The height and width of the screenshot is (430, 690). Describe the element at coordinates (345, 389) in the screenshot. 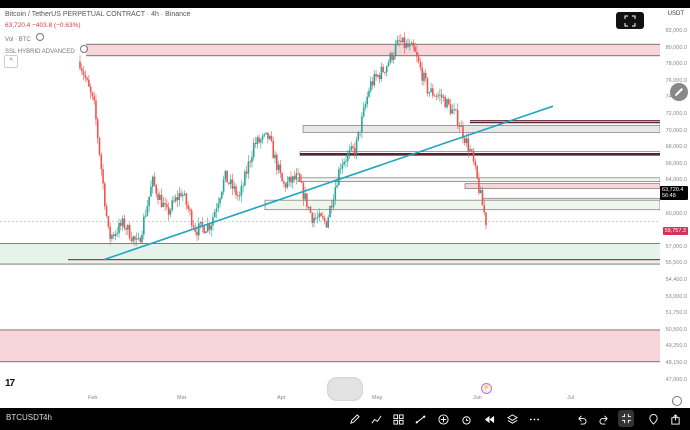

I see `scroll-handle` at that location.